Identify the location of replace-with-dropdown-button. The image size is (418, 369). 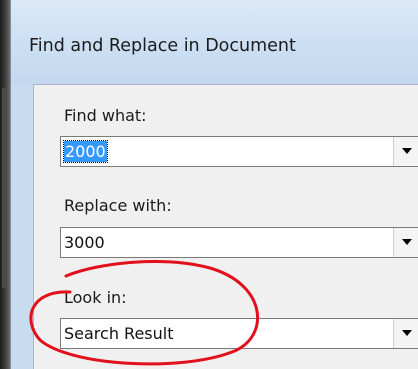
(405, 242).